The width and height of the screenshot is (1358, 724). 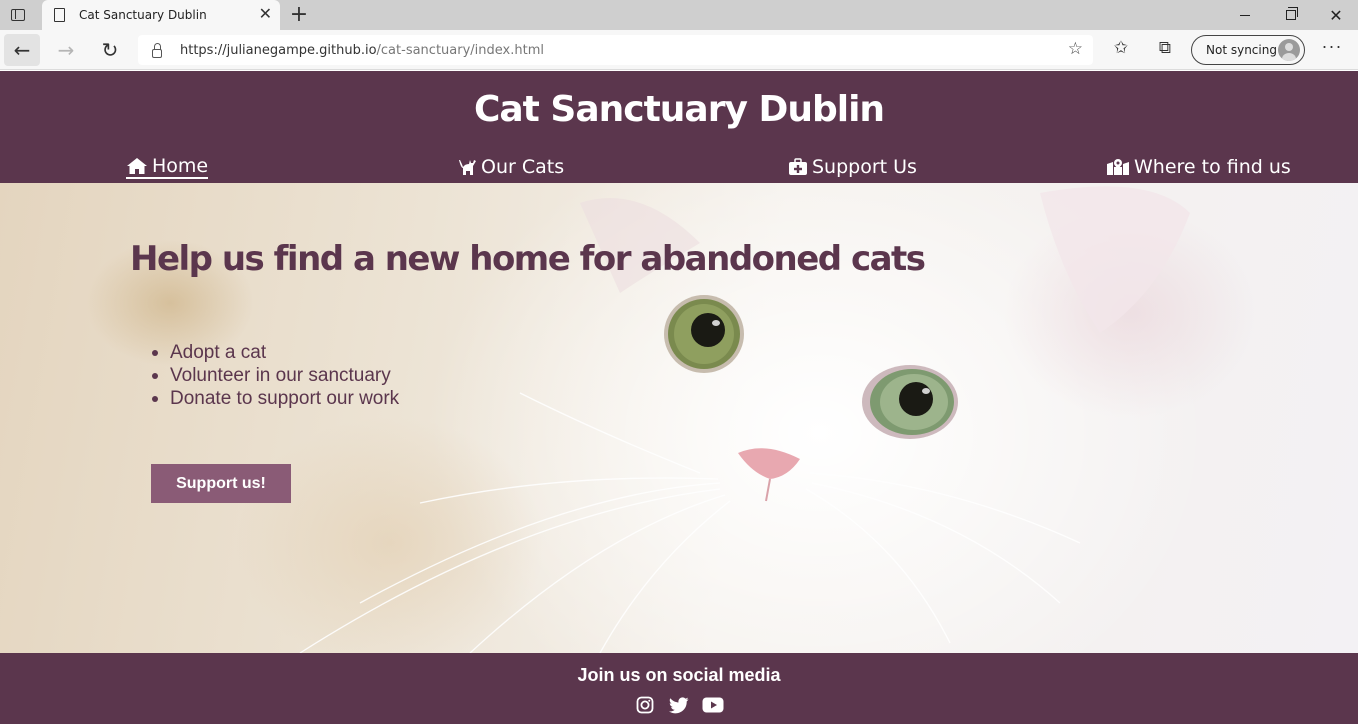 I want to click on list-item: Adopt a cat, so click(x=274, y=352).